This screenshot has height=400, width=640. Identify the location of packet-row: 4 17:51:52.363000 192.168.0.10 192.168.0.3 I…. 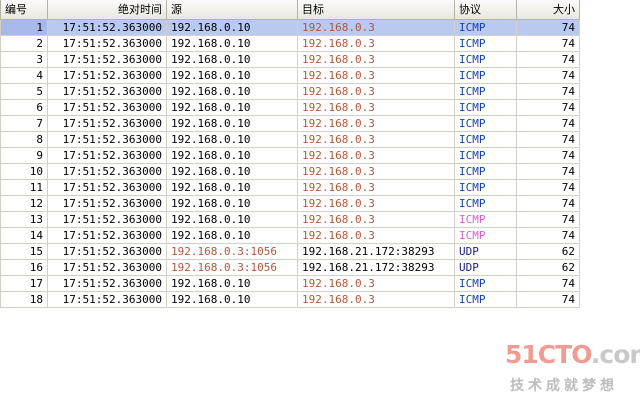
(290, 75).